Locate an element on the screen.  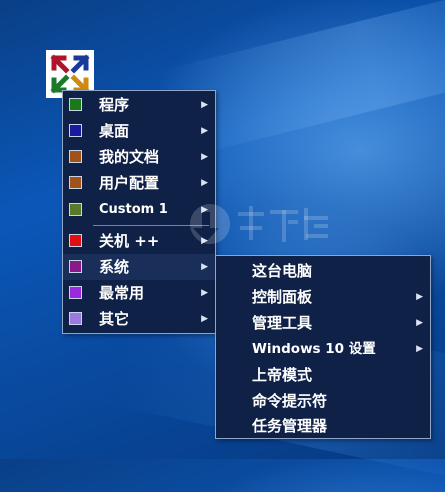
shutdown-color-icon is located at coordinates (75, 240).